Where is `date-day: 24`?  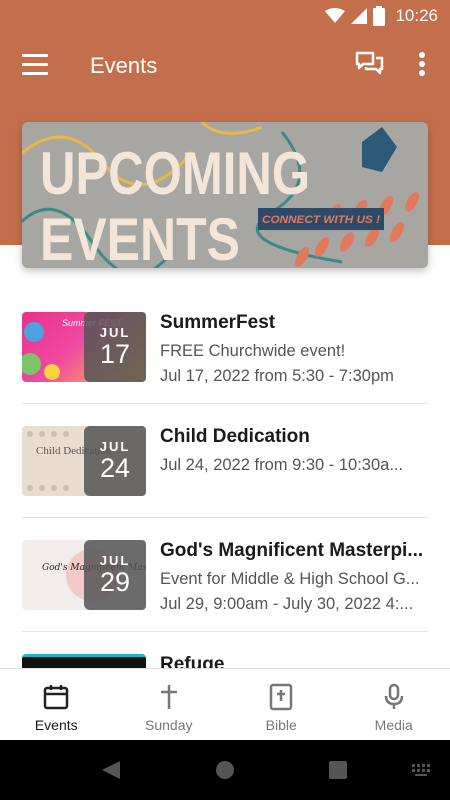
date-day: 24 is located at coordinates (115, 468).